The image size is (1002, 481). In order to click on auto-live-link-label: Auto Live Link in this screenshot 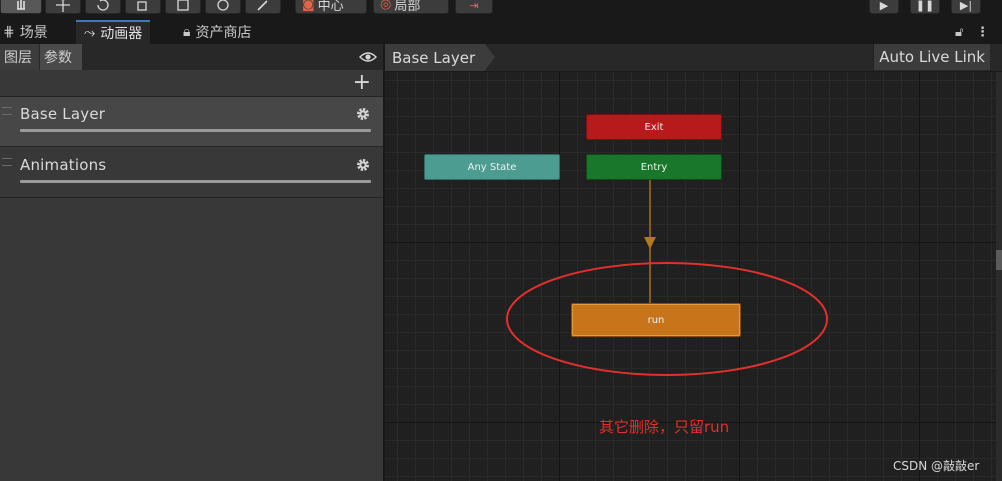, I will do `click(932, 57)`.